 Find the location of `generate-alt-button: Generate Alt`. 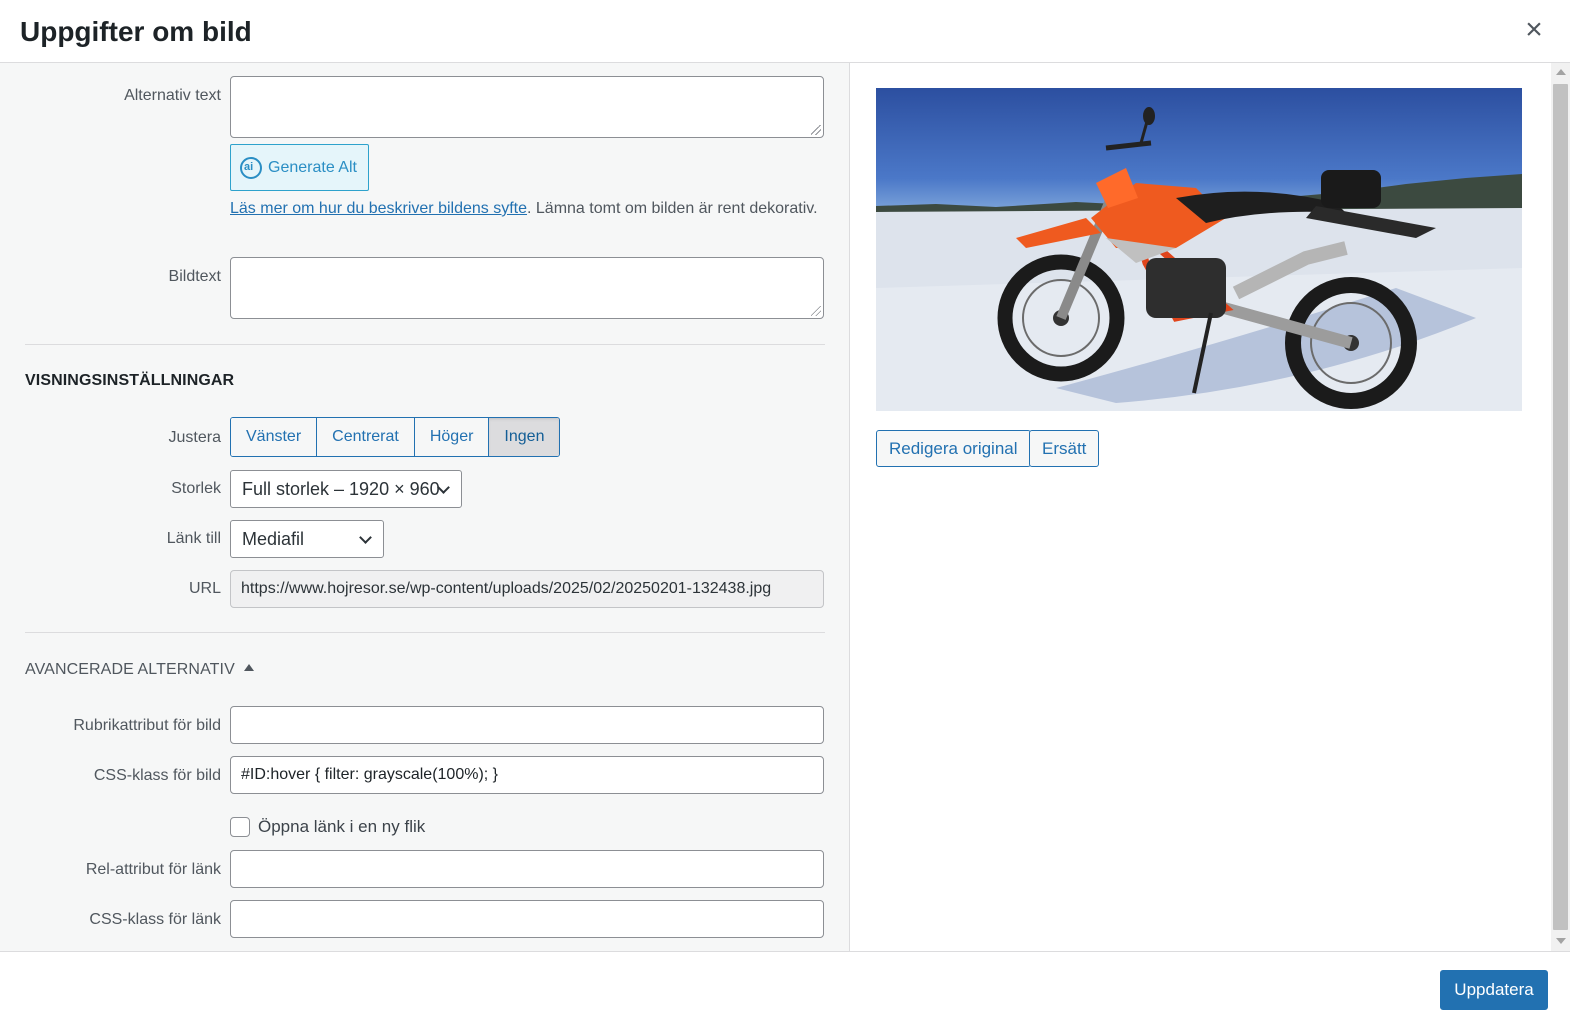

generate-alt-button: Generate Alt is located at coordinates (299, 167).